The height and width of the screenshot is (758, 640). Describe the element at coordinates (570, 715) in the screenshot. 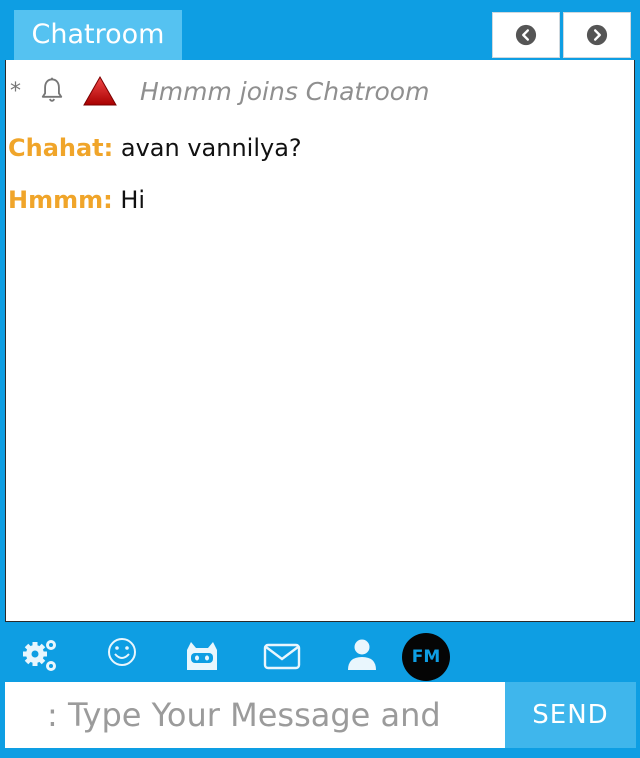

I see `send-button: SEND` at that location.